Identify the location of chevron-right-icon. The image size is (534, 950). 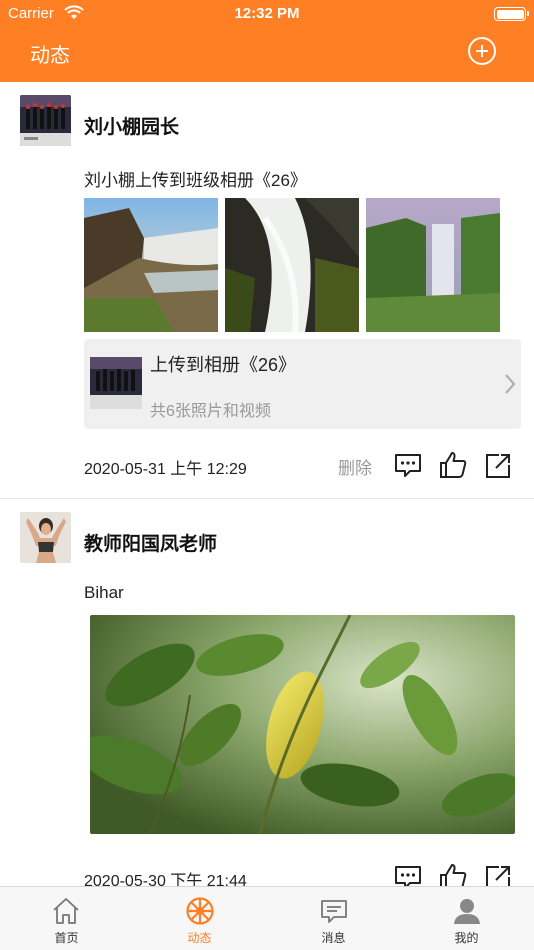
(510, 384).